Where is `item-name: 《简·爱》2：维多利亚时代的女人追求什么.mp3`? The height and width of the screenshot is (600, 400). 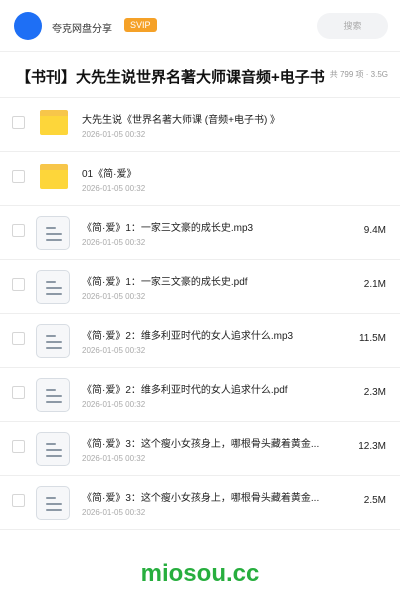
item-name: 《简·爱》2：维多利亚时代的女人追求什么.mp3 is located at coordinates (217, 334).